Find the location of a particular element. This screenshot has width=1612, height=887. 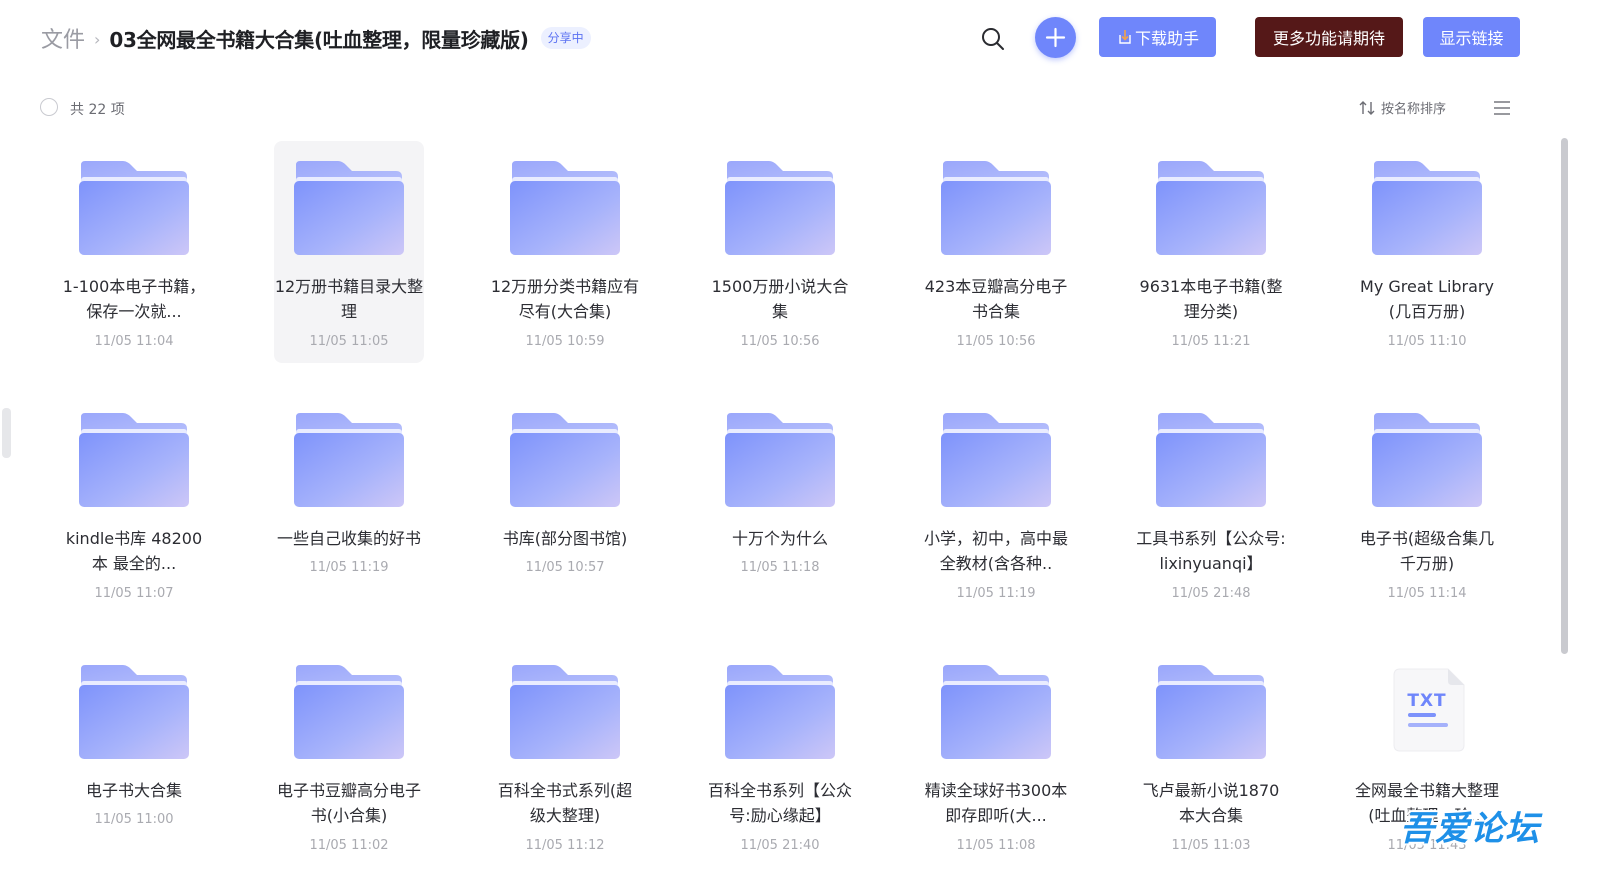

folder-tile: 百科全书系列【公众号:励心缘起】 11/05 21:40 is located at coordinates (780, 756).